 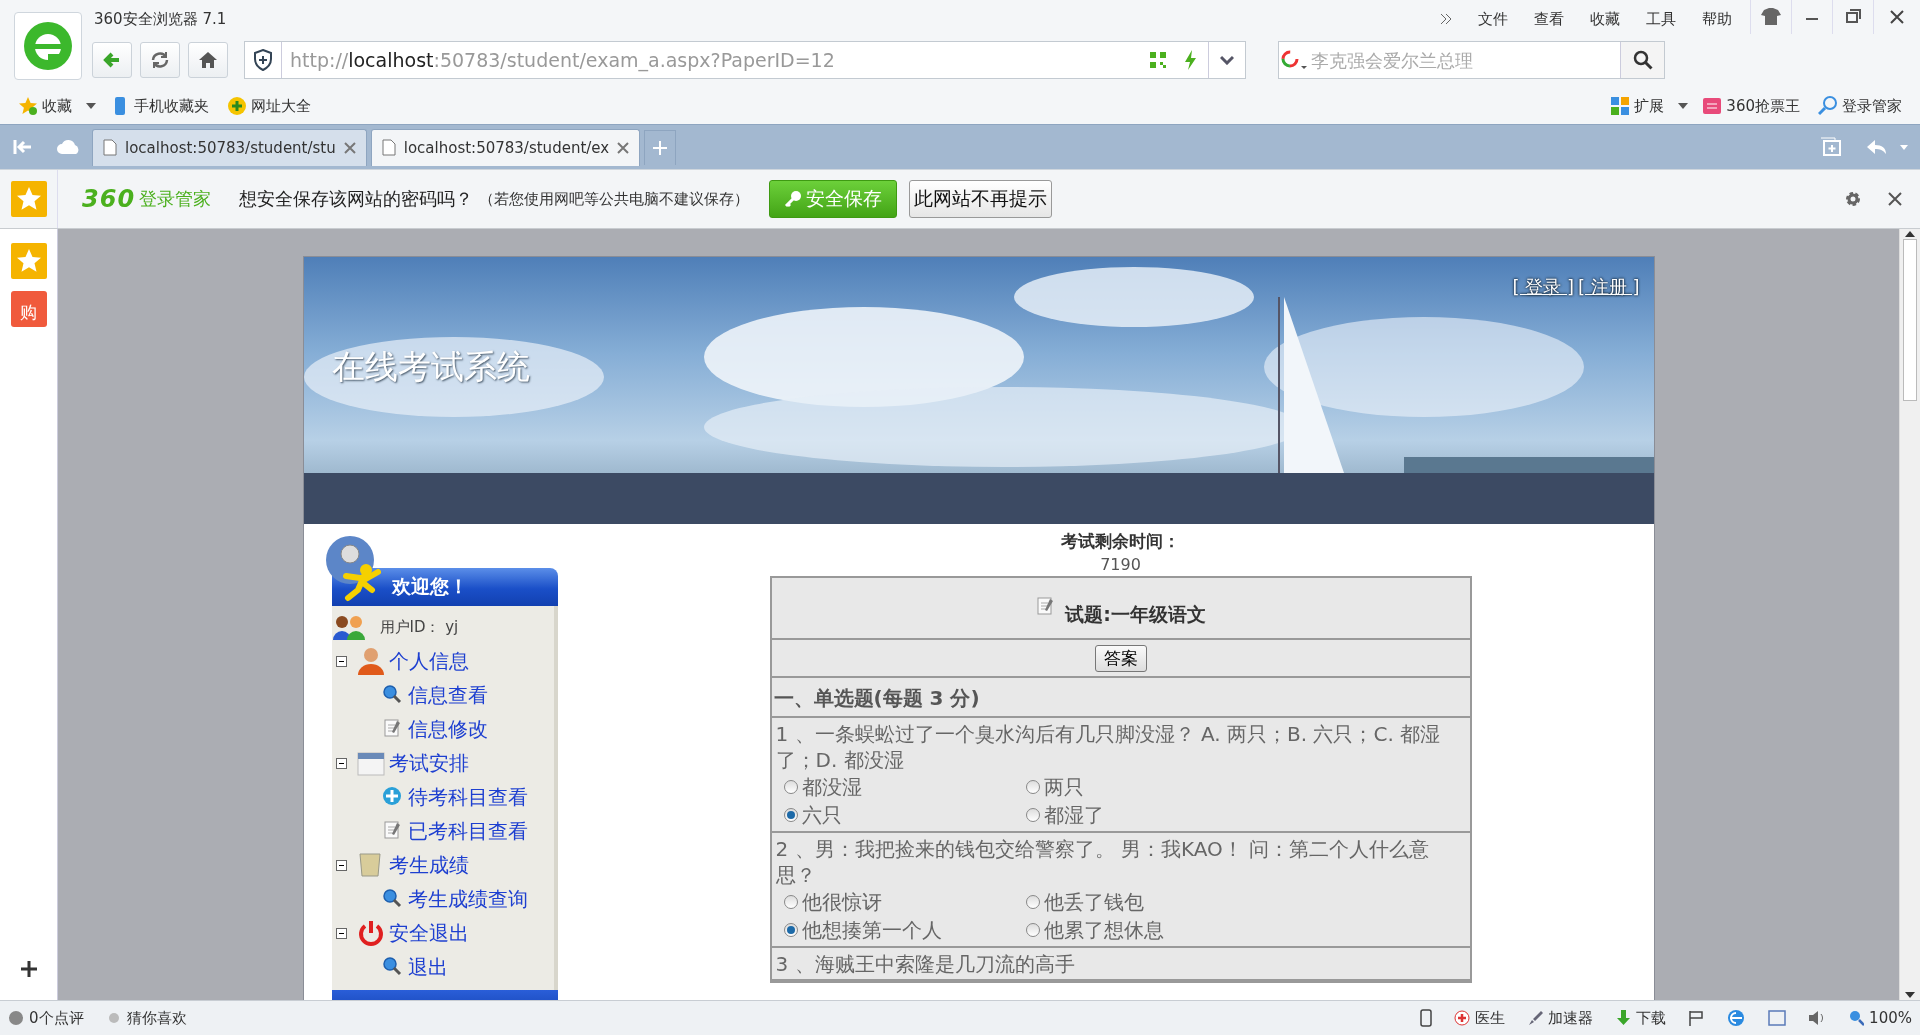 I want to click on search-icon, so click(x=1642, y=60).